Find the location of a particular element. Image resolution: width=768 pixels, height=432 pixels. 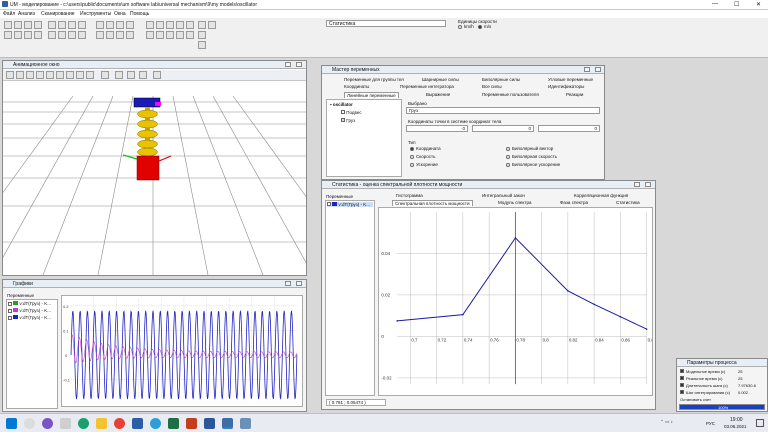

zoom-out-icon is located at coordinates (202, 45).